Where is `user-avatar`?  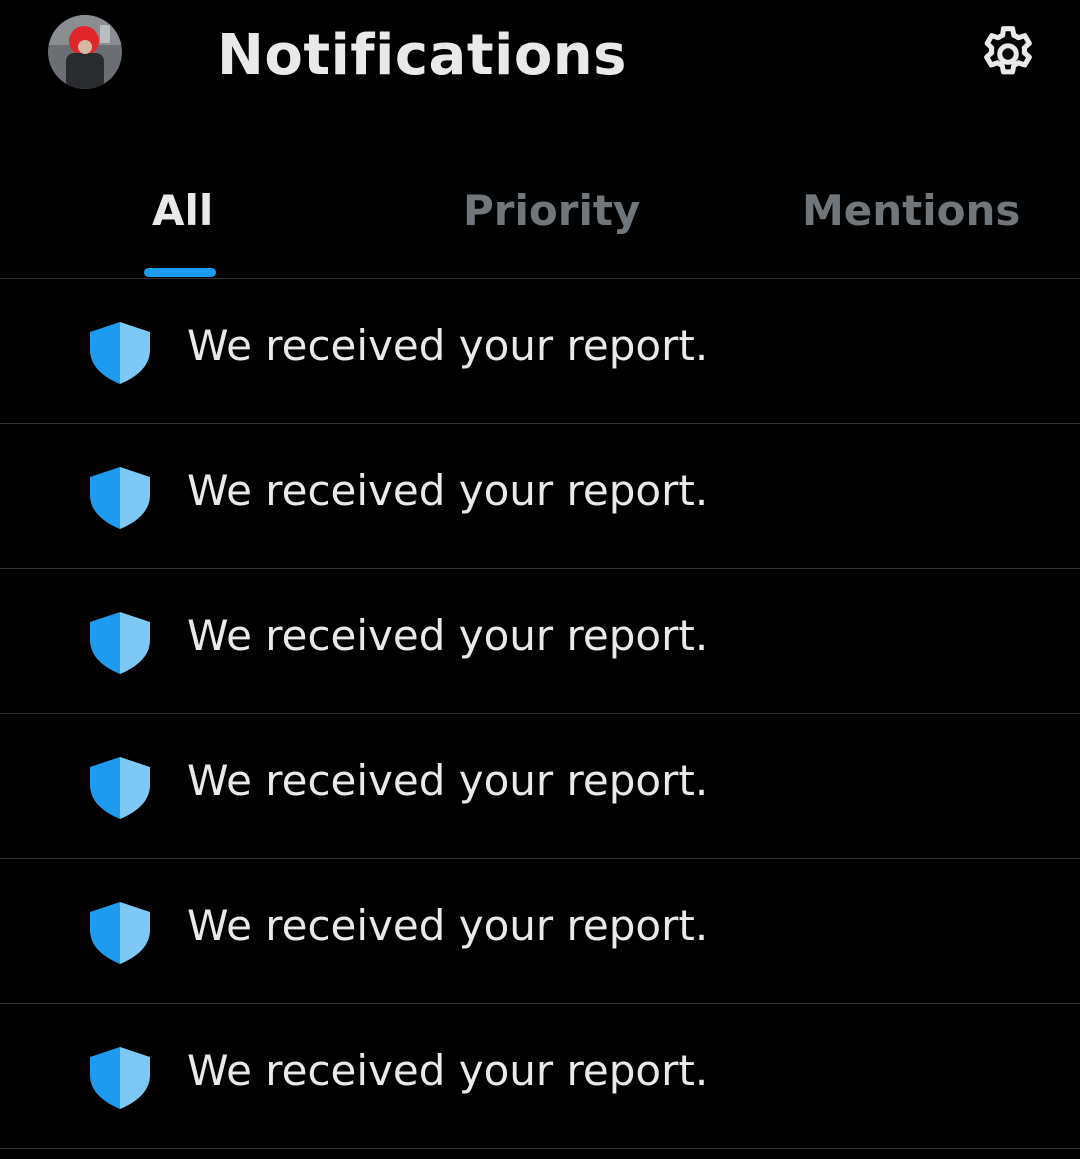
user-avatar is located at coordinates (85, 52).